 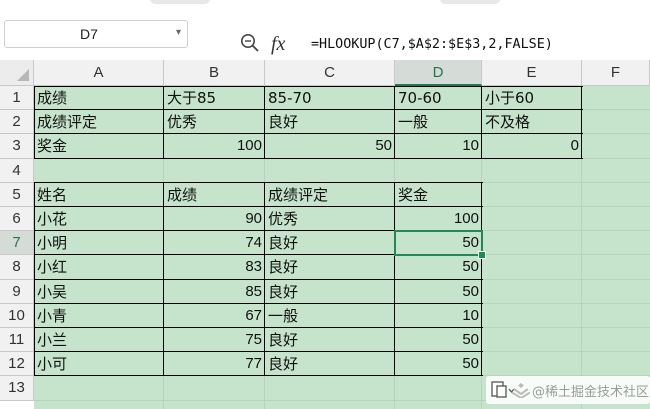 What do you see at coordinates (250, 45) in the screenshot?
I see `formula-zoom-icon` at bounding box center [250, 45].